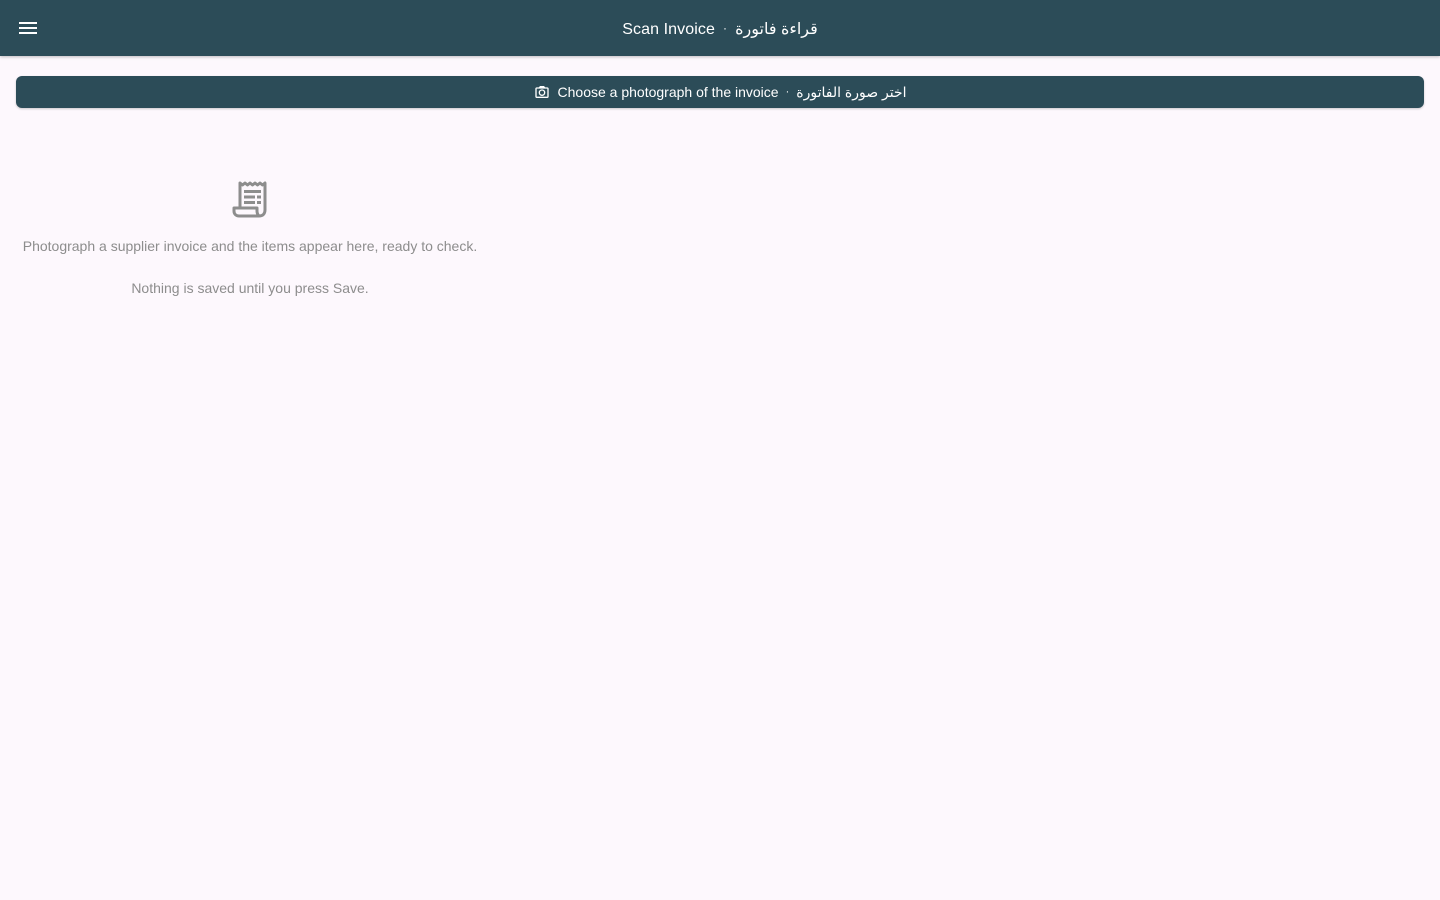 The height and width of the screenshot is (900, 1440). I want to click on choose-photo-label-english: Choose a photograph of the invoice, so click(668, 92).